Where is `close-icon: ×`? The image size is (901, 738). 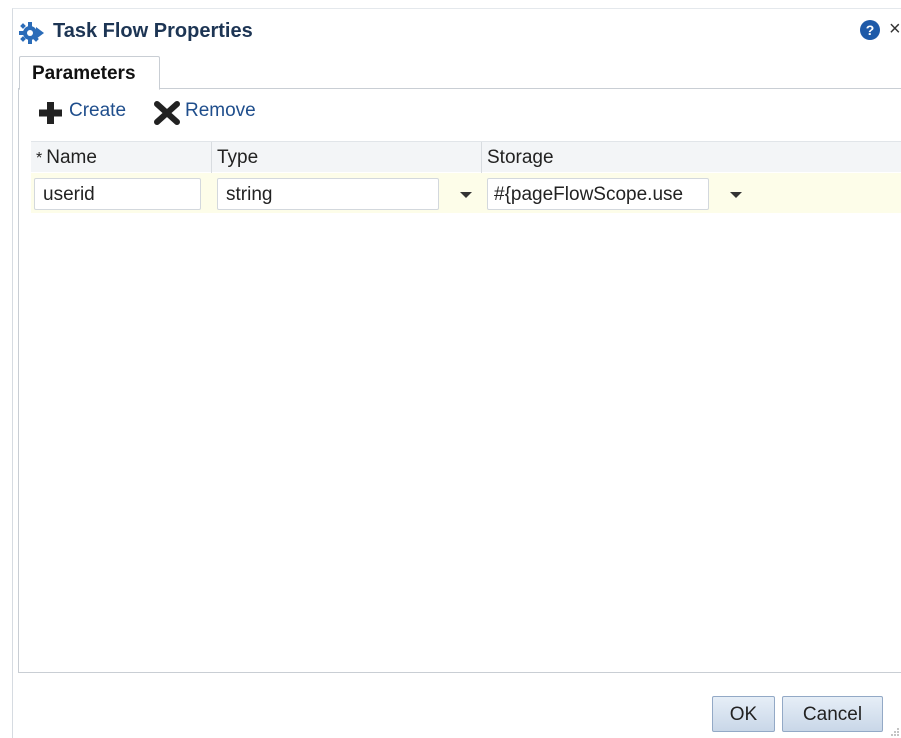
close-icon: × is located at coordinates (895, 29).